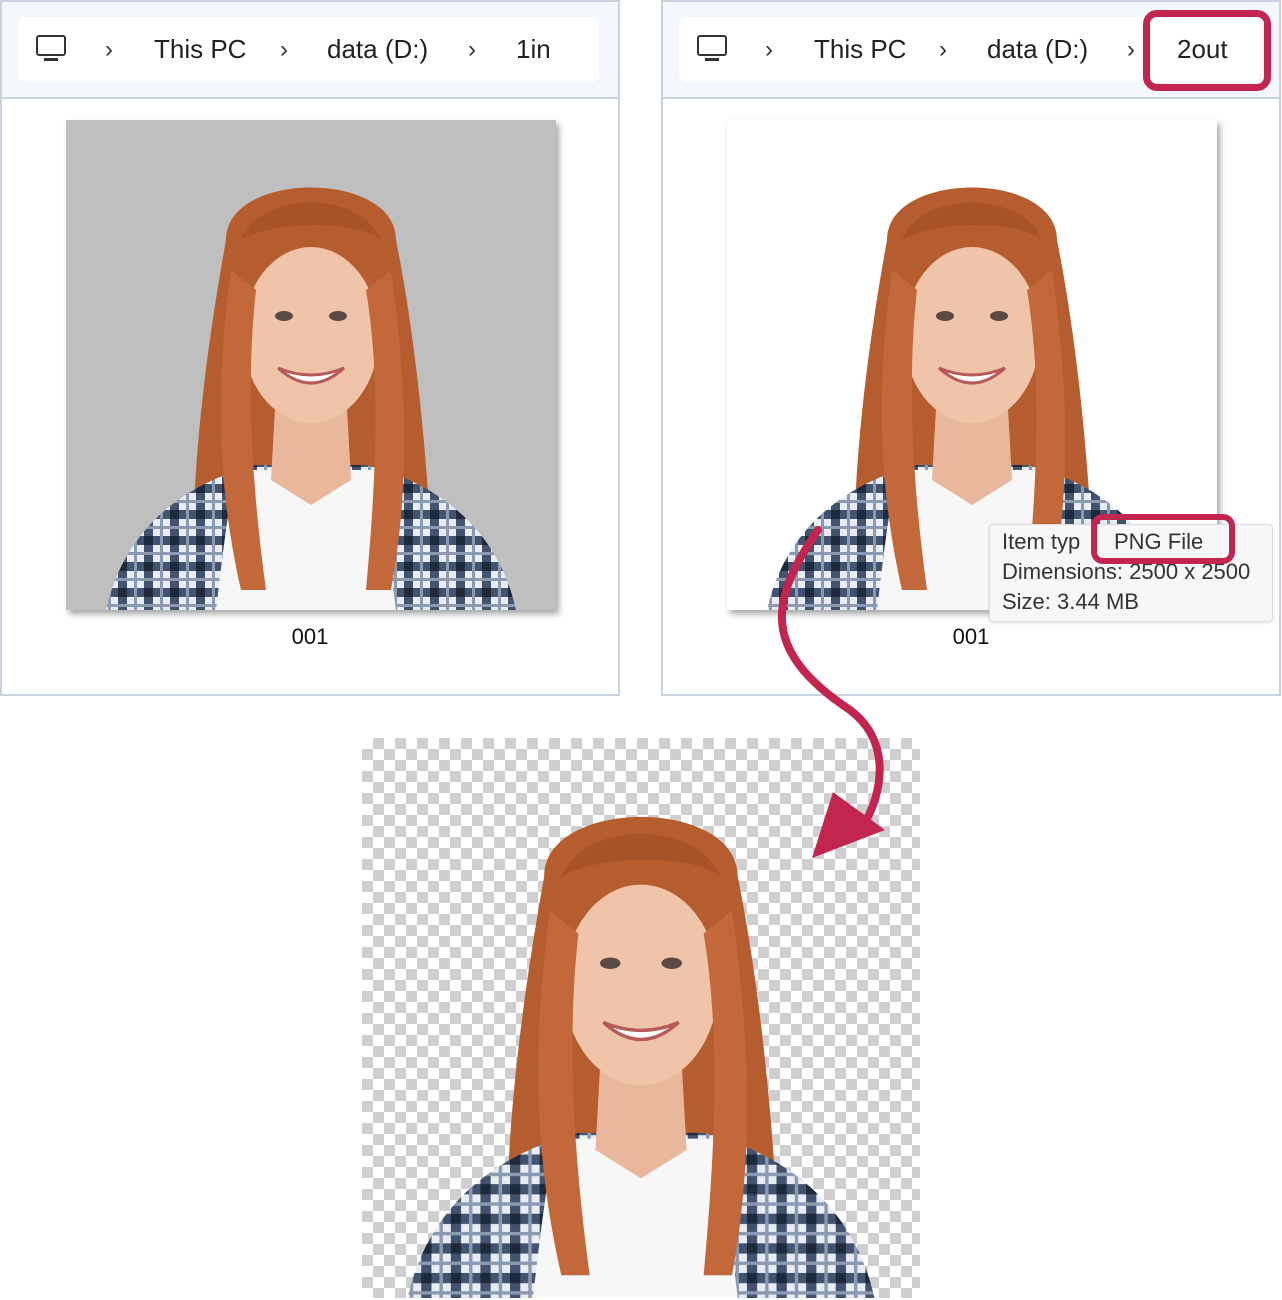  What do you see at coordinates (831, 692) in the screenshot?
I see `curved-arrow-icon` at bounding box center [831, 692].